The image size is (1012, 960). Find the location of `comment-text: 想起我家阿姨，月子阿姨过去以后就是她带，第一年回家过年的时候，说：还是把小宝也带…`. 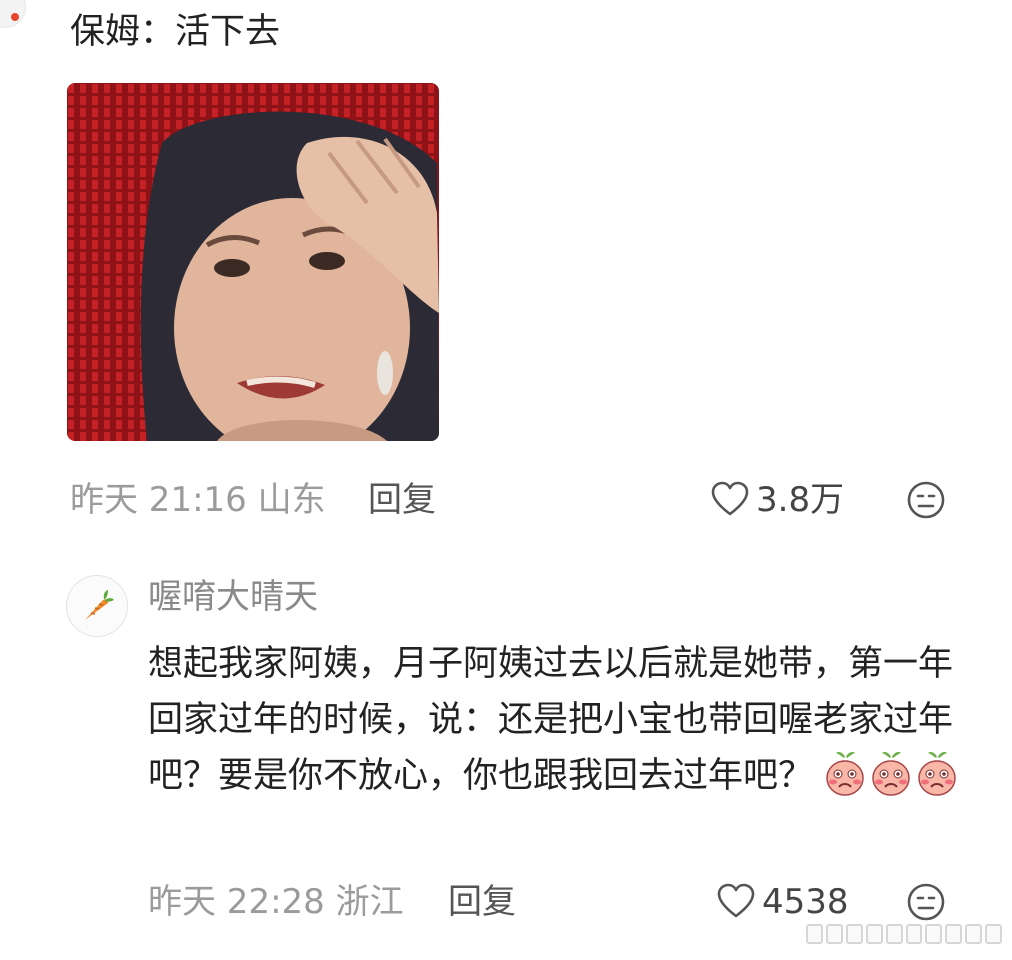

comment-text: 想起我家阿姨，月子阿姨过去以后就是她带，第一年回家过年的时候，说：还是把小宝也带… is located at coordinates (563, 720).